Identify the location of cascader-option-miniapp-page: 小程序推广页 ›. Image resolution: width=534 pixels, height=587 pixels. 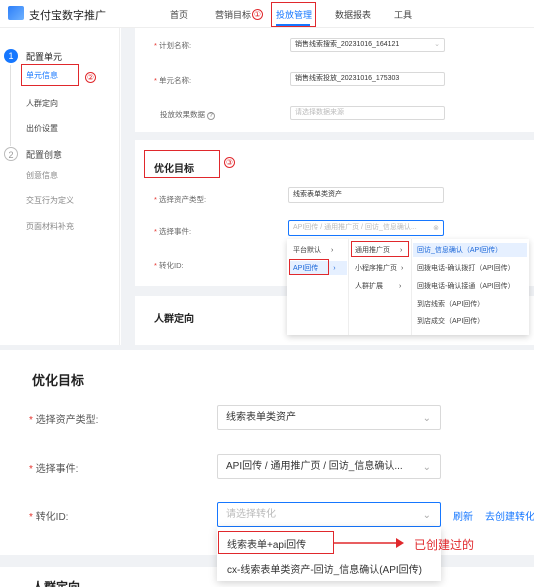
(379, 268).